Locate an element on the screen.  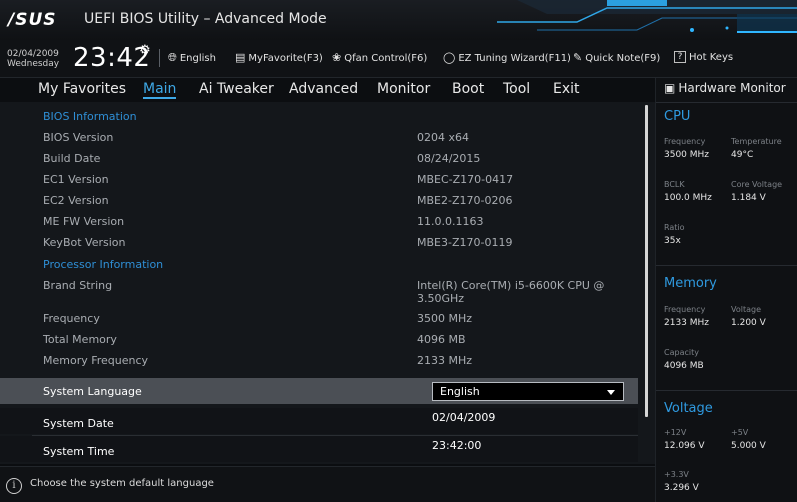
core-voltage-value: 1.184 V is located at coordinates (748, 198).